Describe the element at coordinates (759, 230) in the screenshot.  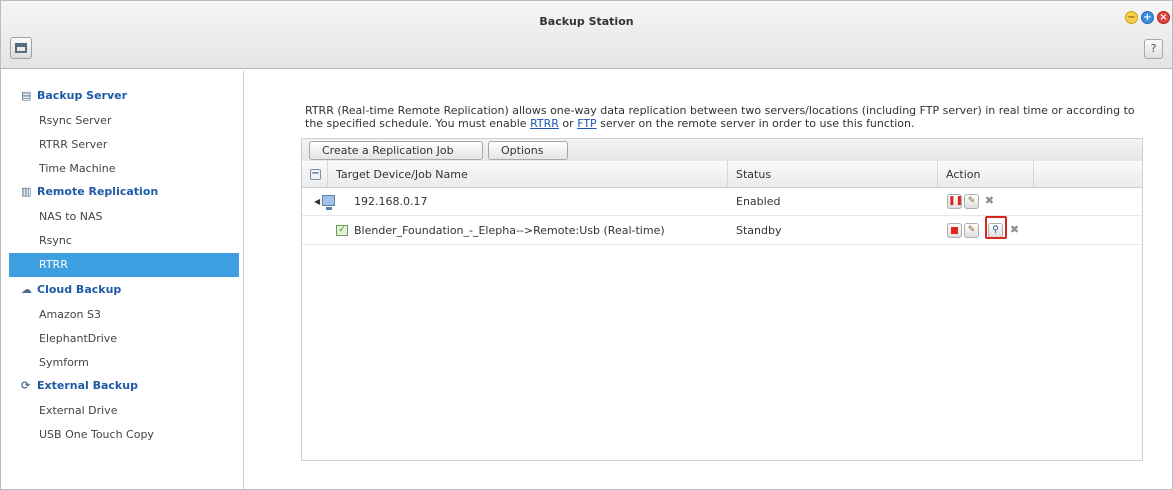
I see `job-status: Standby` at that location.